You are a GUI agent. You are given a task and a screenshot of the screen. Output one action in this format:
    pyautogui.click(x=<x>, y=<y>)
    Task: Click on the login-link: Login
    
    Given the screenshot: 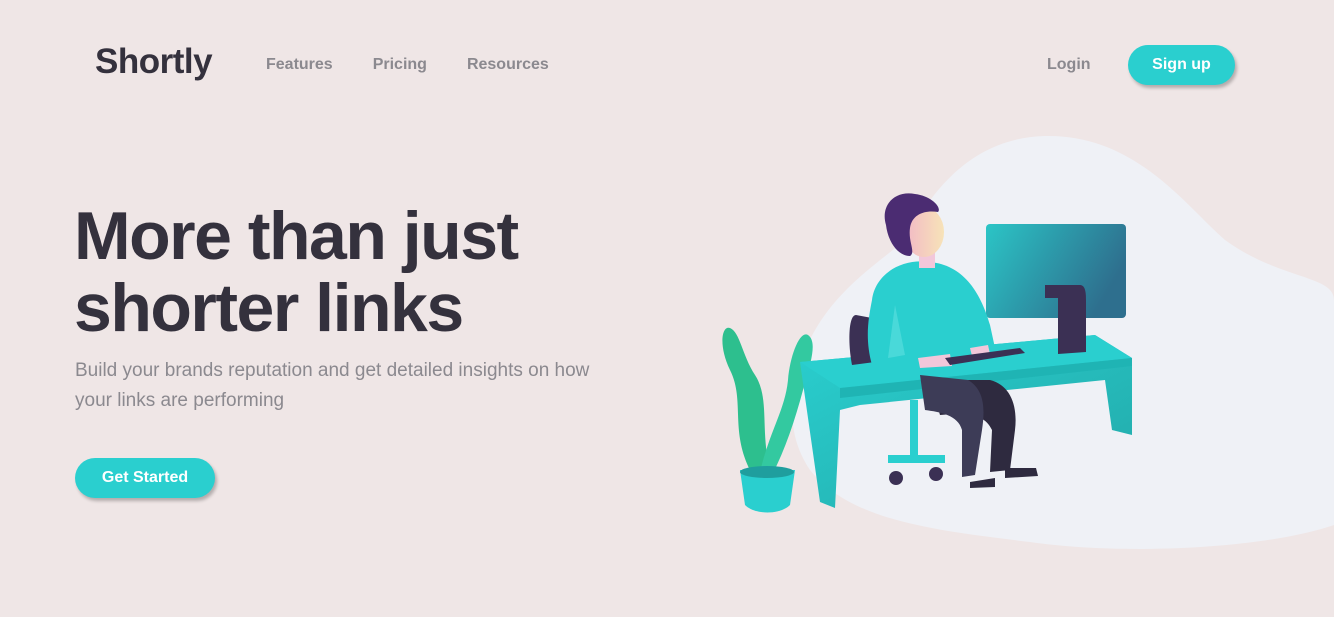 What is the action you would take?
    pyautogui.click(x=1069, y=65)
    